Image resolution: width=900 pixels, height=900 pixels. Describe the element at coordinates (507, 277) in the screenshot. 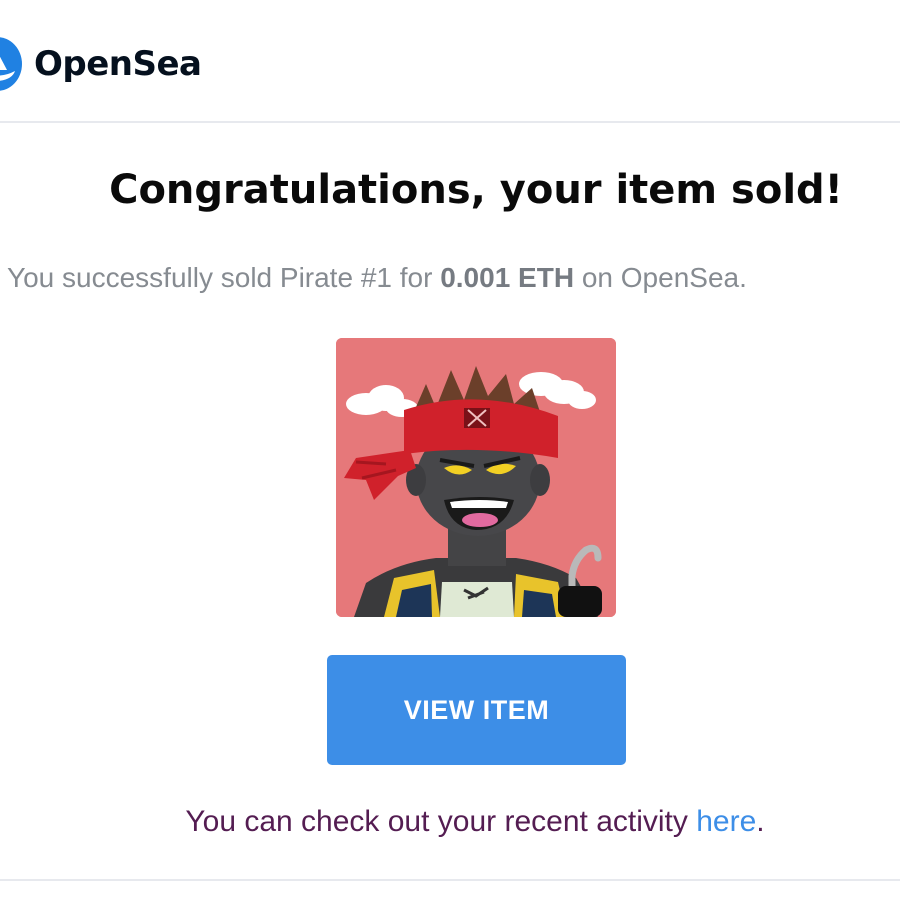

I see `sale-price: 0.001 ETH` at that location.